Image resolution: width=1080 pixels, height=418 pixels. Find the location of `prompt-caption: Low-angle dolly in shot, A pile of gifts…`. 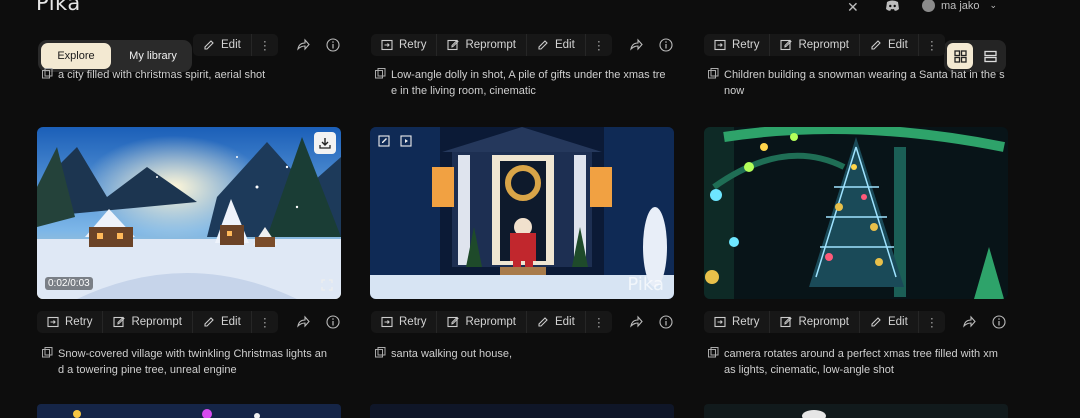

prompt-caption: Low-angle dolly in shot, A pile of gifts… is located at coordinates (528, 83).